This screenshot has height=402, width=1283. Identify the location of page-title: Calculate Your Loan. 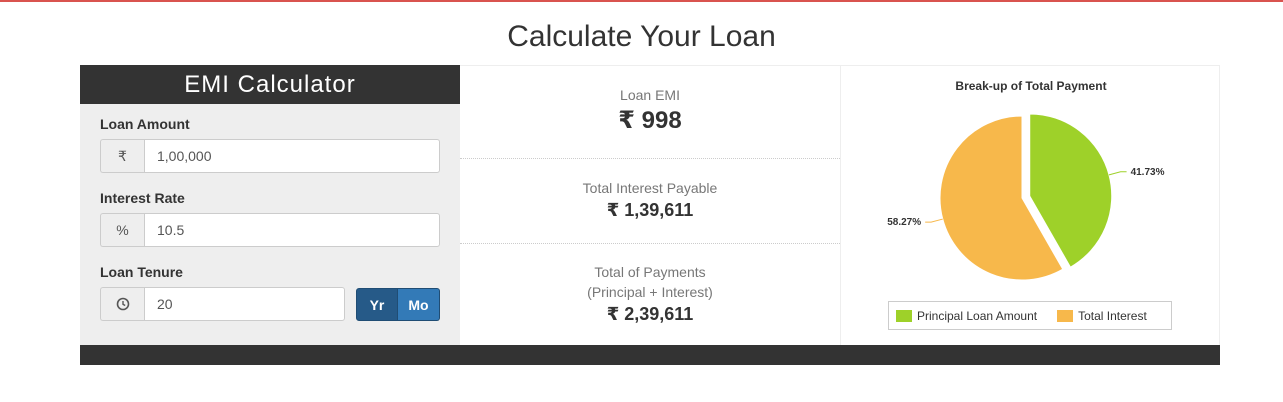
(641, 36).